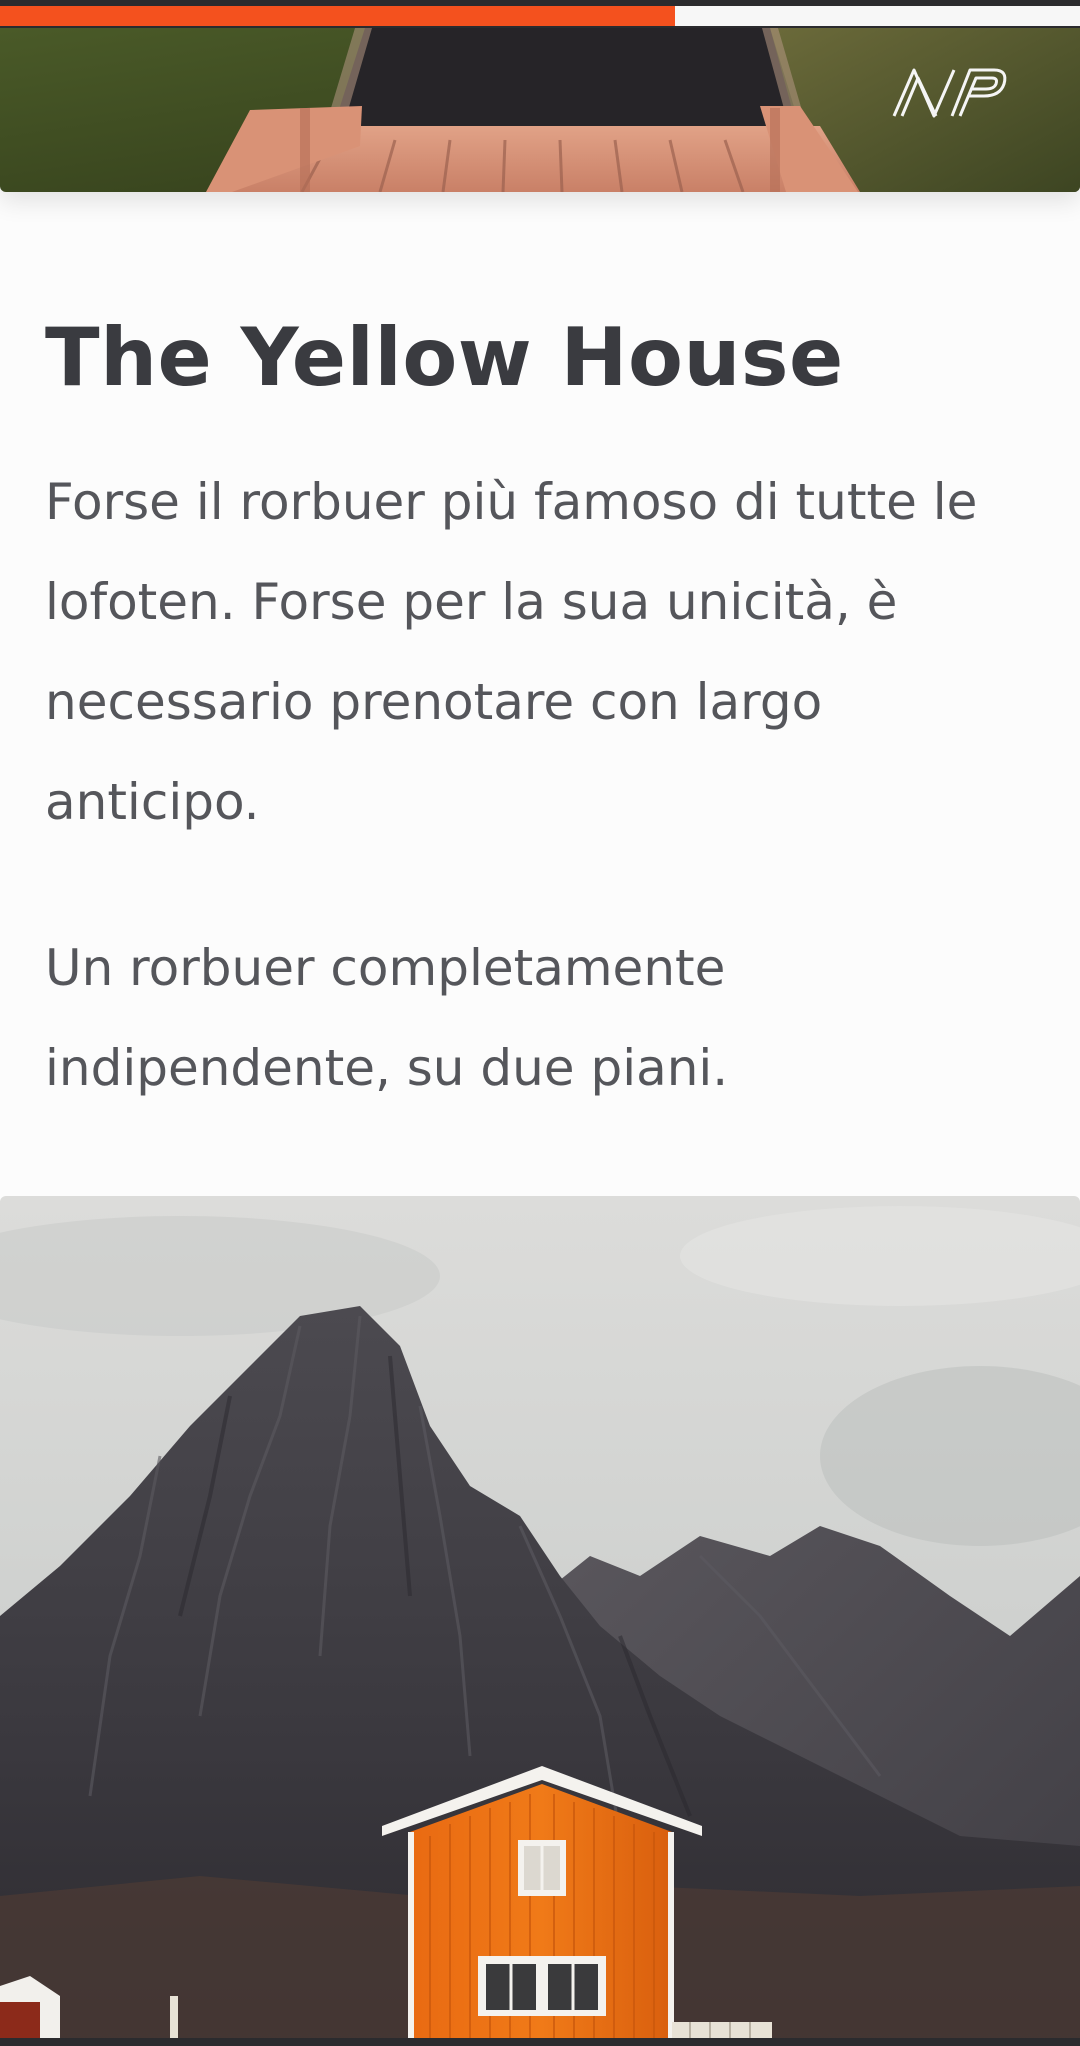 The height and width of the screenshot is (2046, 1080). Describe the element at coordinates (444, 357) in the screenshot. I see `article-title: The Yellow House` at that location.